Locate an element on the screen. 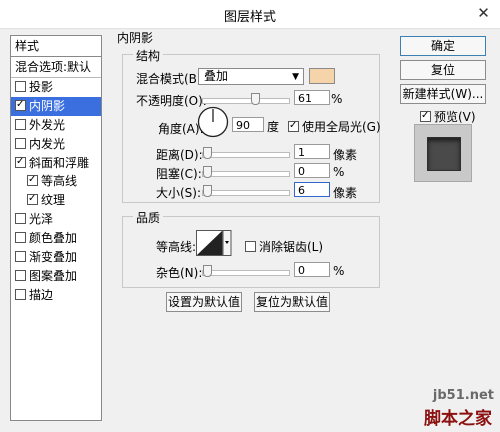 Image resolution: width=500 pixels, height=432 pixels. style-item-label: 颜色叠加 is located at coordinates (53, 238).